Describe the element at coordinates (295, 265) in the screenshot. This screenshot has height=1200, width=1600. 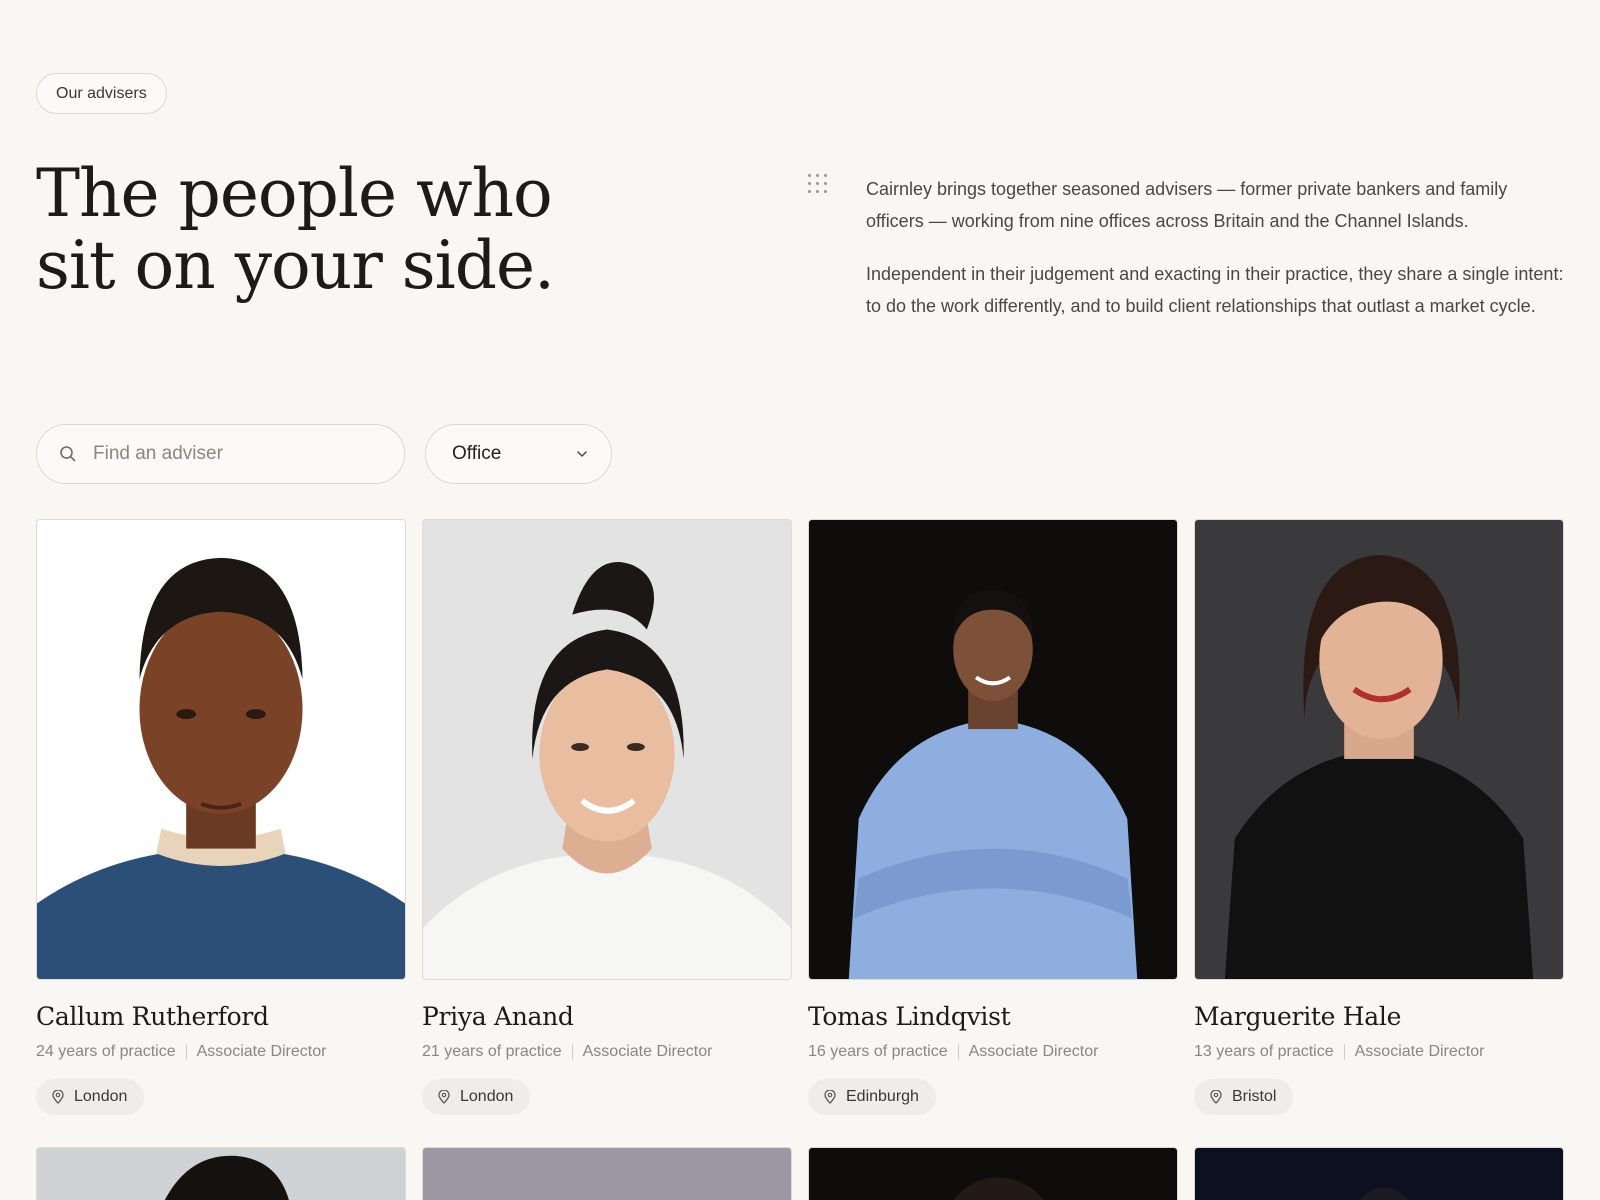
I see `page-title-line-2: sit on your side.` at that location.